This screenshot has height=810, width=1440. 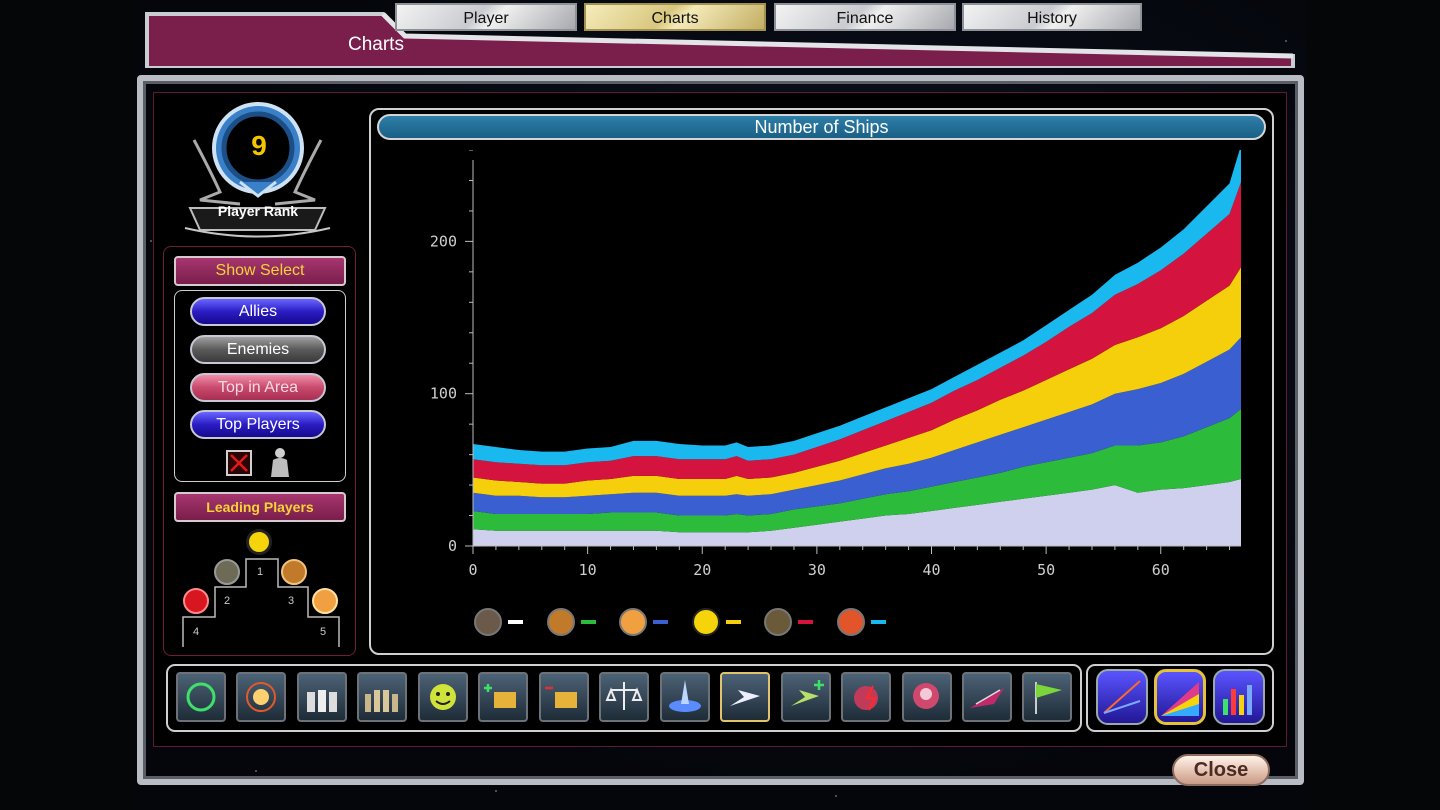 I want to click on ship-icon, so click(x=745, y=697).